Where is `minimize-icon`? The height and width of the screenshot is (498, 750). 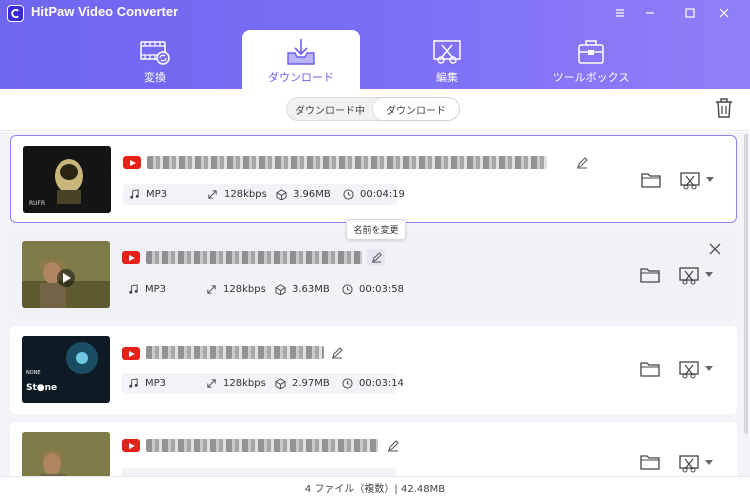 minimize-icon is located at coordinates (650, 13).